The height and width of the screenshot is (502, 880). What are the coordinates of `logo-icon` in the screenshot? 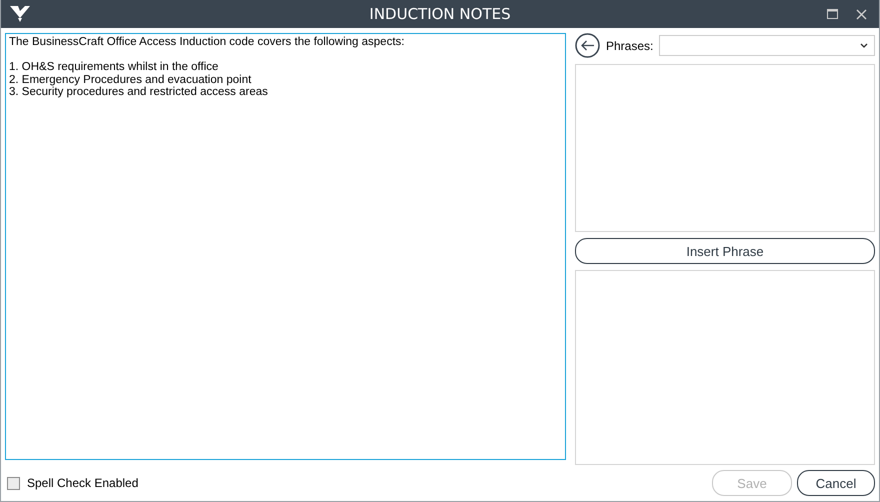 It's located at (20, 14).